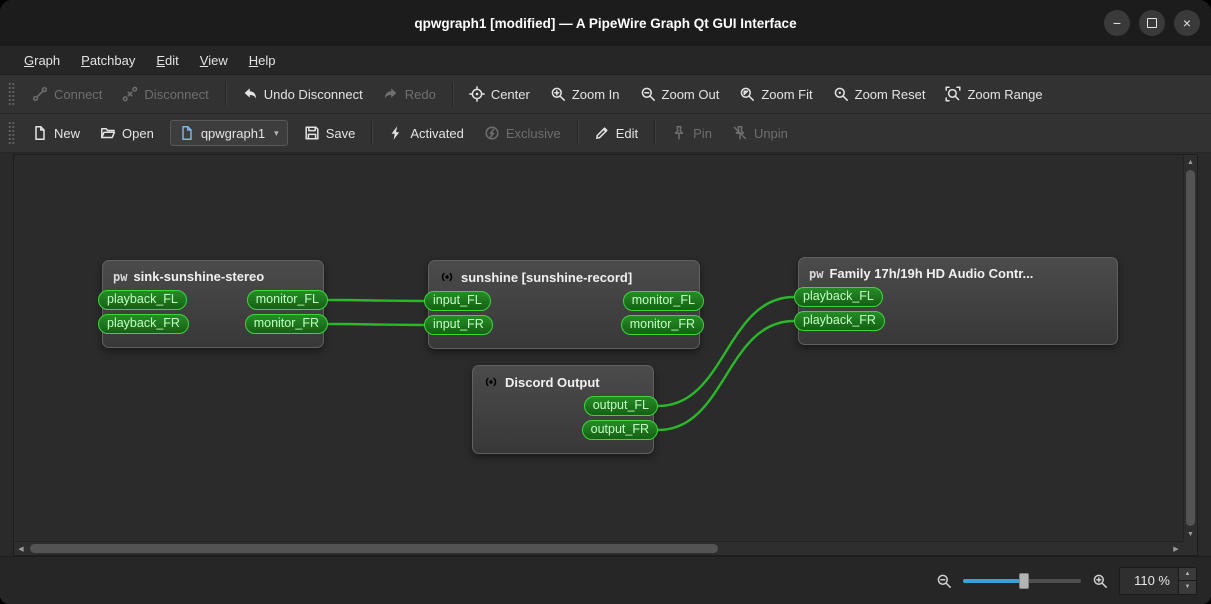 The image size is (1211, 604). I want to click on toolbar-button-unpin: Unpin, so click(760, 133).